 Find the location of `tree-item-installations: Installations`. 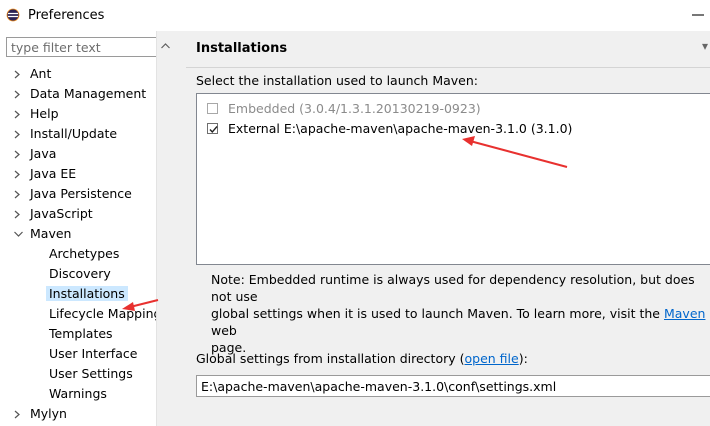

tree-item-installations: Installations is located at coordinates (87, 294).